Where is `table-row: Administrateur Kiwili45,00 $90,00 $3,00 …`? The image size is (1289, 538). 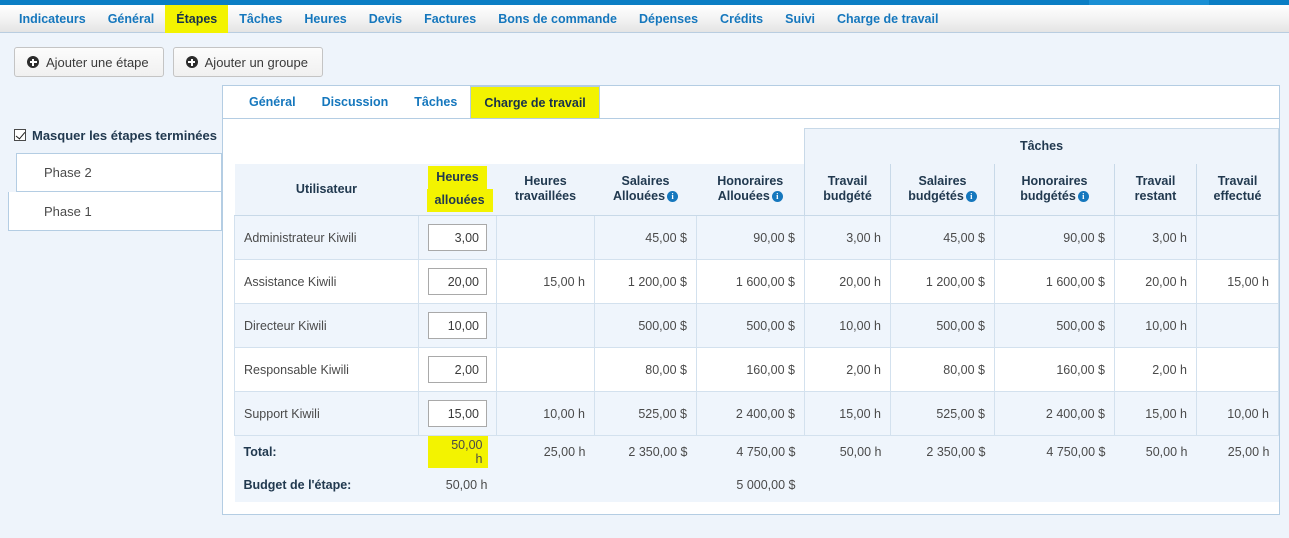 table-row: Administrateur Kiwili45,00 $90,00 $3,00 … is located at coordinates (756, 237).